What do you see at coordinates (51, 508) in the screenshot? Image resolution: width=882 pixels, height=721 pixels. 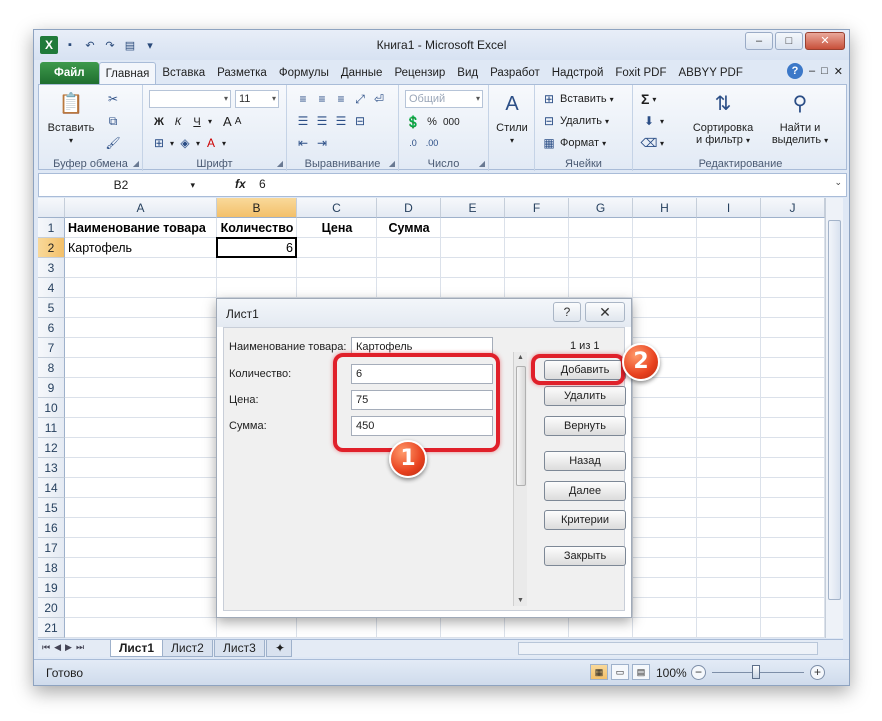 I see `row-header-15: 15` at bounding box center [51, 508].